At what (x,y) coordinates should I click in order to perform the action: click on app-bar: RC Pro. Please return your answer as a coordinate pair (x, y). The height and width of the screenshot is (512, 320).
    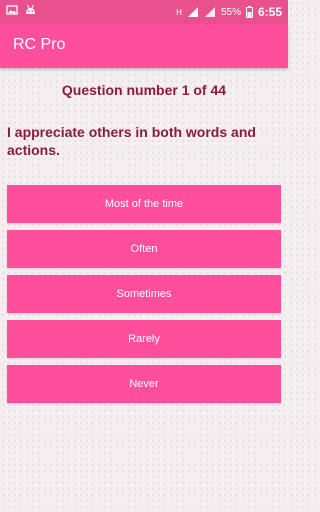
    Looking at the image, I should click on (144, 46).